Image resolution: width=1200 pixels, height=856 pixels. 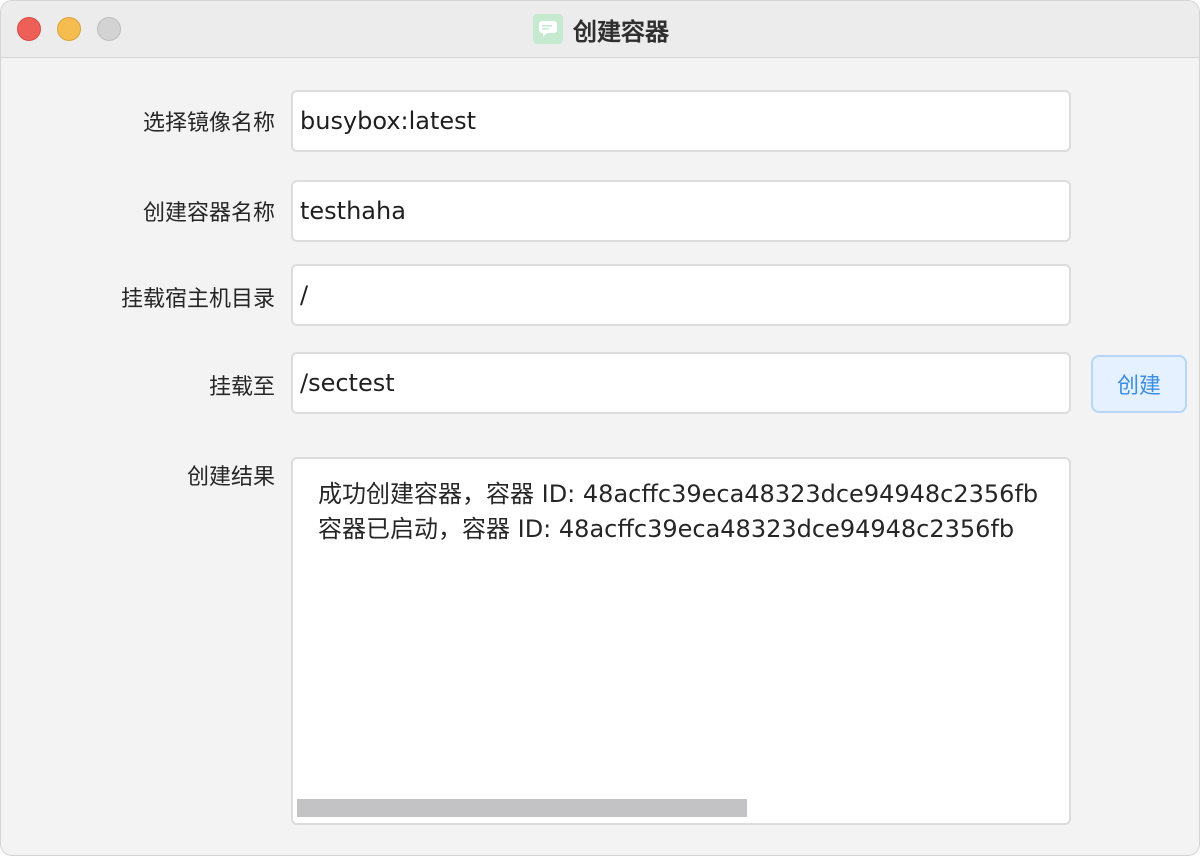 What do you see at coordinates (208, 123) in the screenshot?
I see `image-name-label: 选择镜像名称` at bounding box center [208, 123].